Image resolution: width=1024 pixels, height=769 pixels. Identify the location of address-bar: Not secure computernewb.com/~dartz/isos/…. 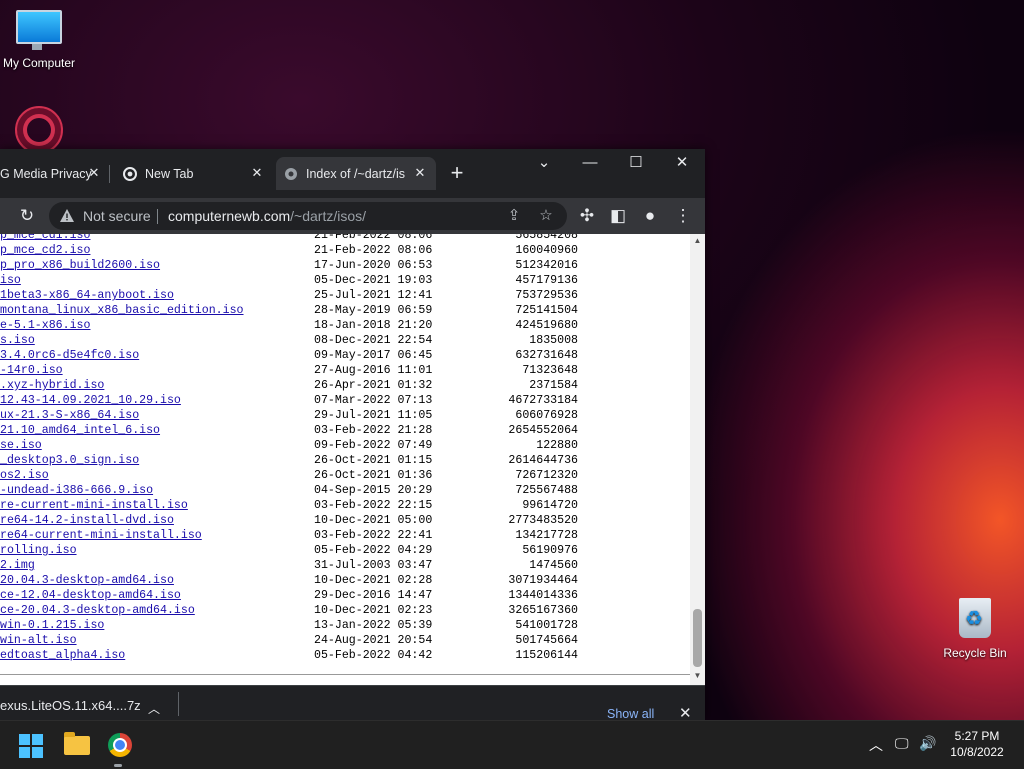
(308, 216).